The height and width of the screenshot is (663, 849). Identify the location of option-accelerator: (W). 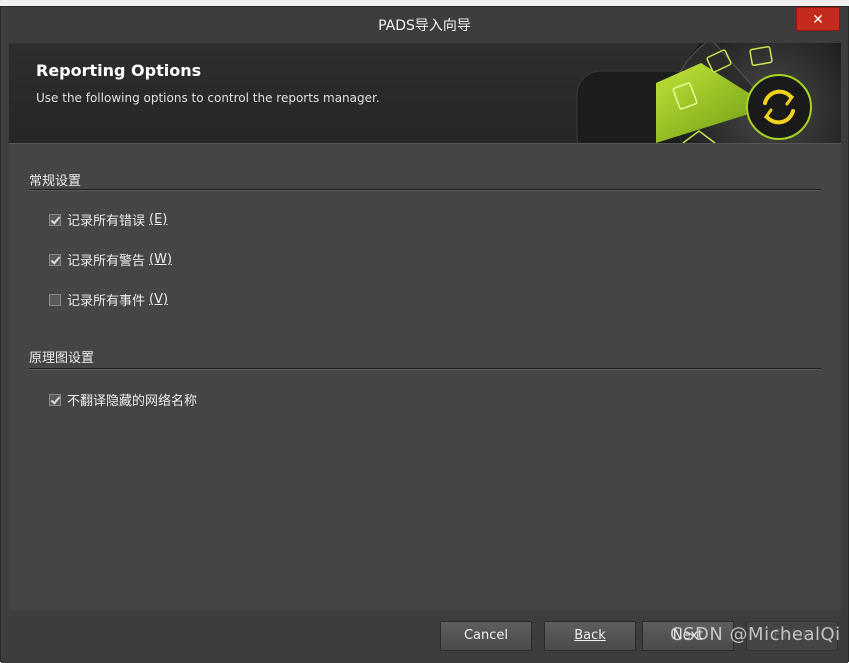
(161, 259).